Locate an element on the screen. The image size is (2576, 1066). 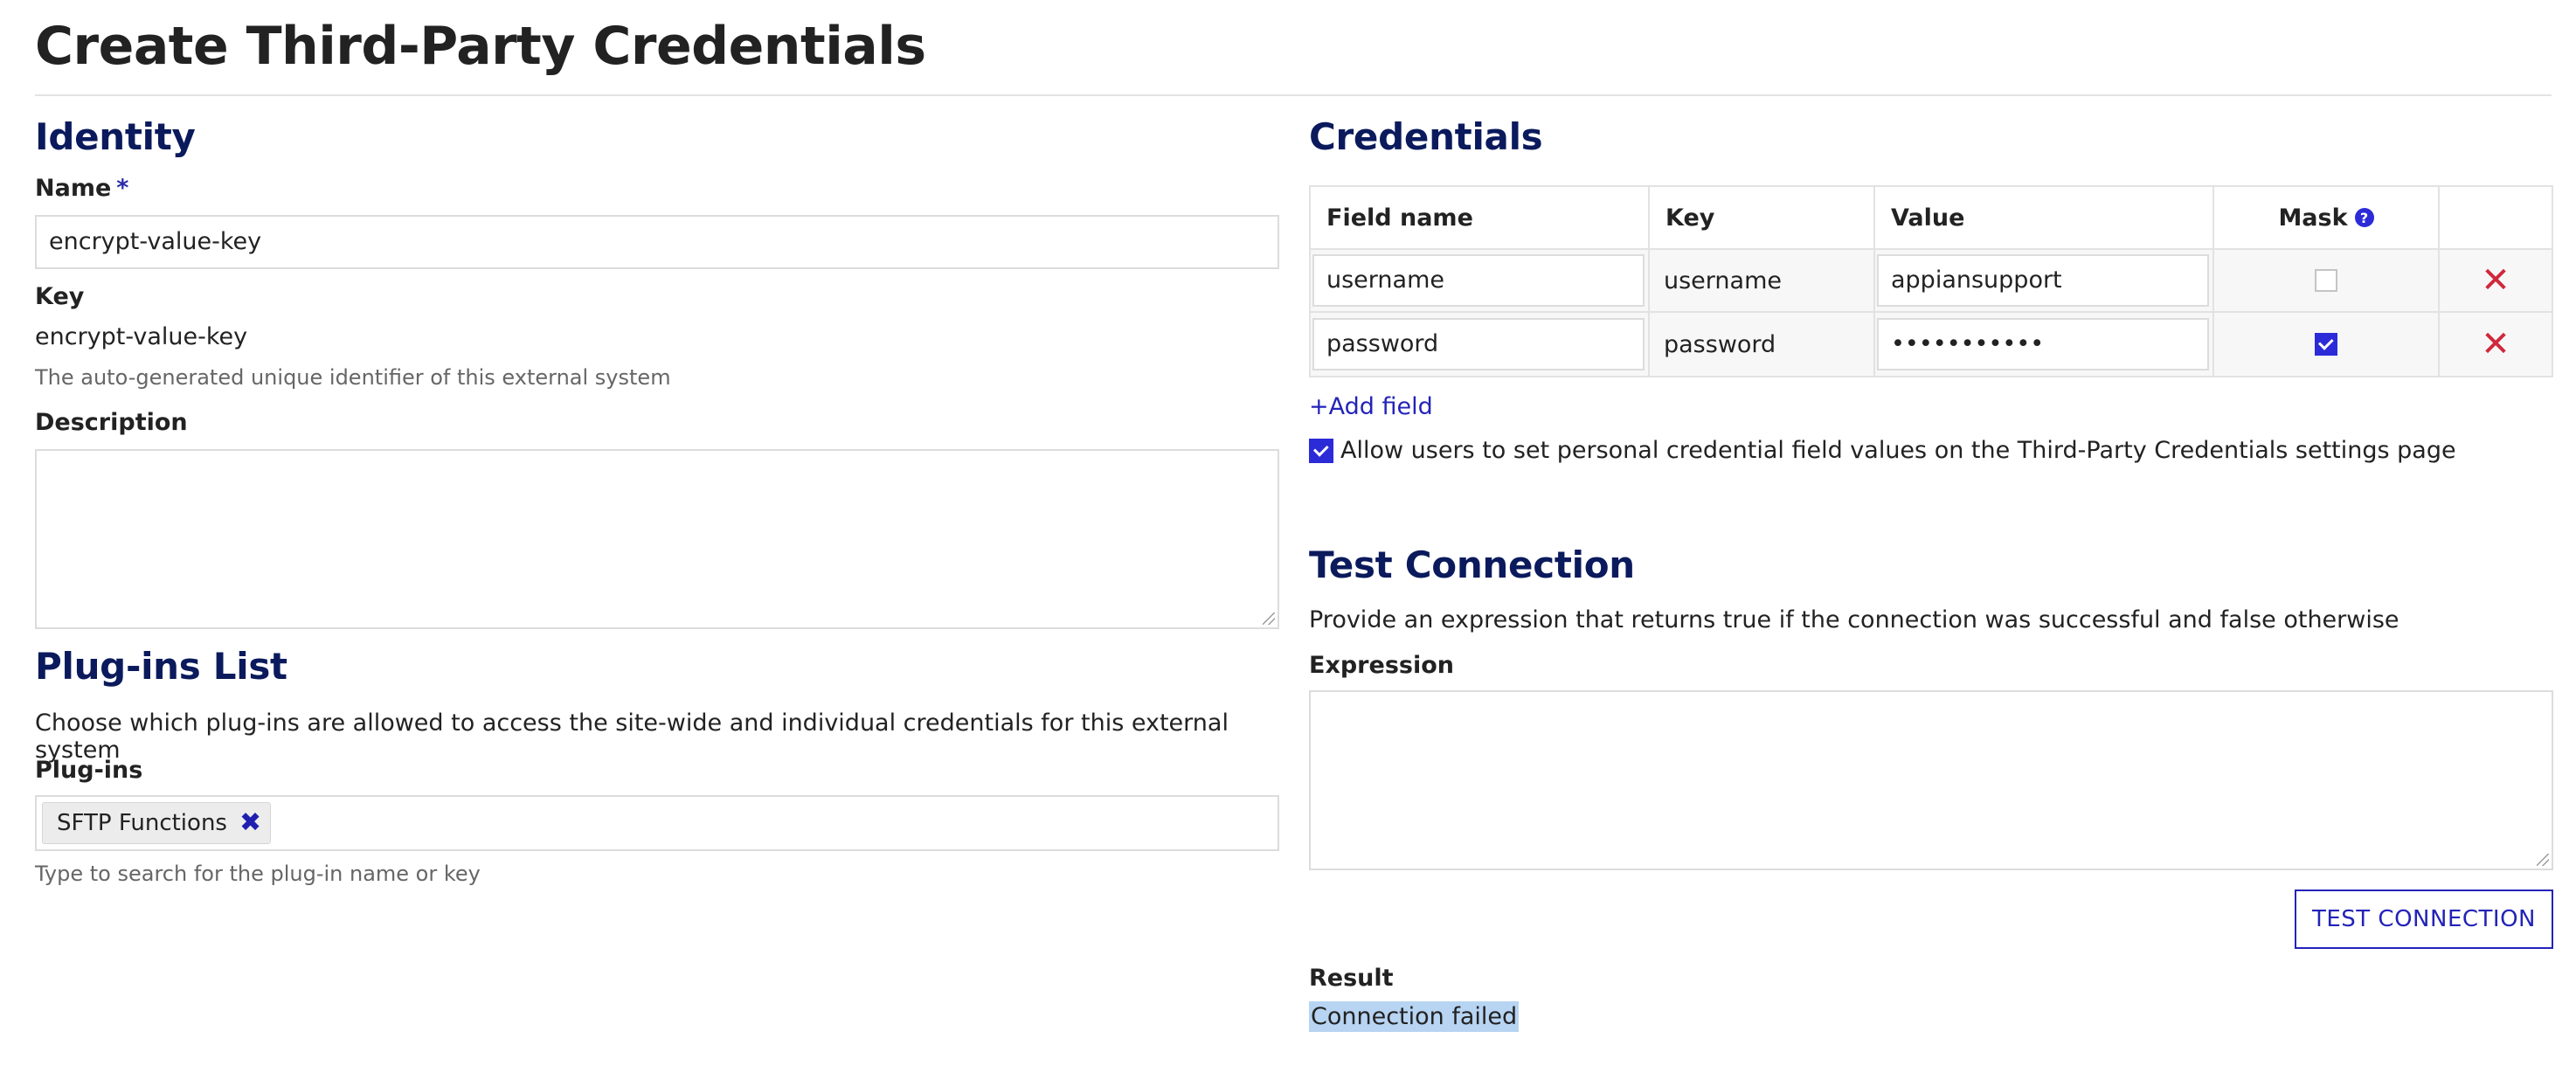
plugins-label: Plug-ins is located at coordinates (89, 771).